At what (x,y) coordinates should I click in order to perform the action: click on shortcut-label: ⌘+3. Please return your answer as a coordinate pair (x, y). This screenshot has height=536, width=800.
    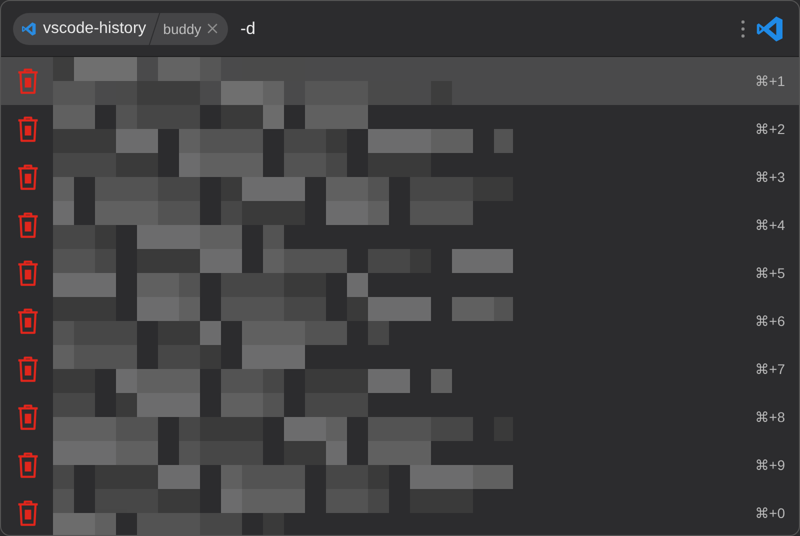
    Looking at the image, I should click on (770, 177).